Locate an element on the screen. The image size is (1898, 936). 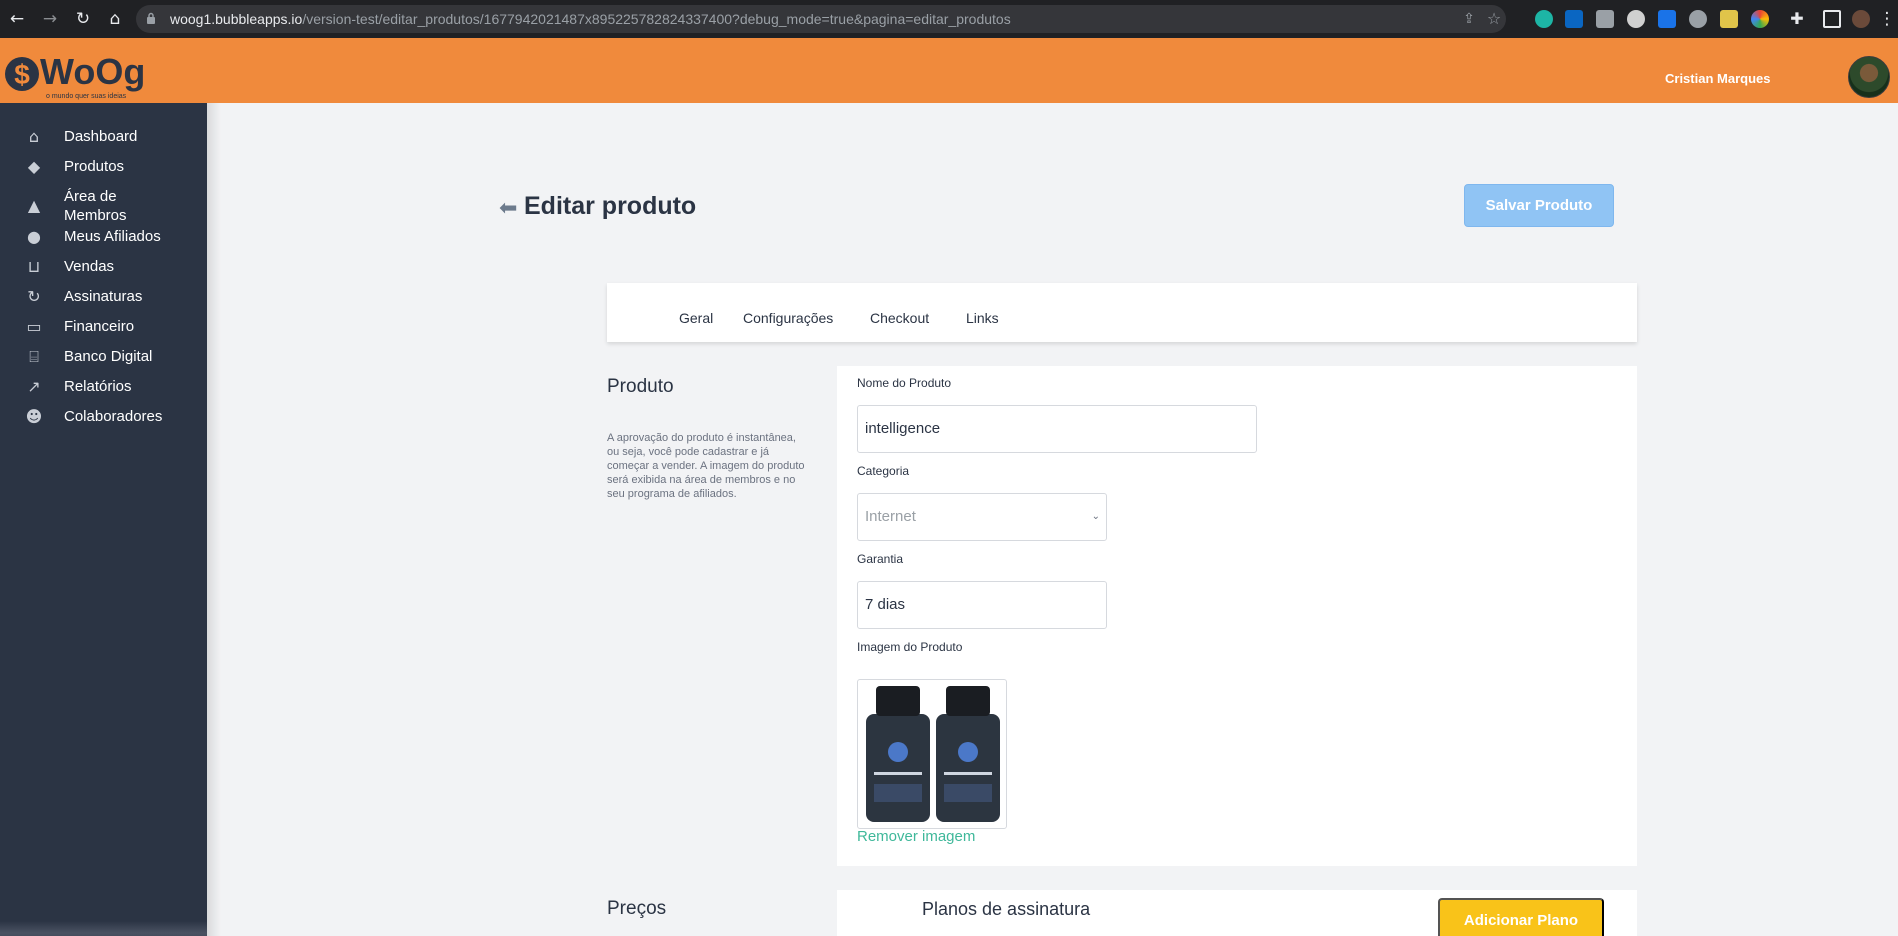
sidebar-item-banco-digital: ⌸ Banco Digital is located at coordinates (103, 361).